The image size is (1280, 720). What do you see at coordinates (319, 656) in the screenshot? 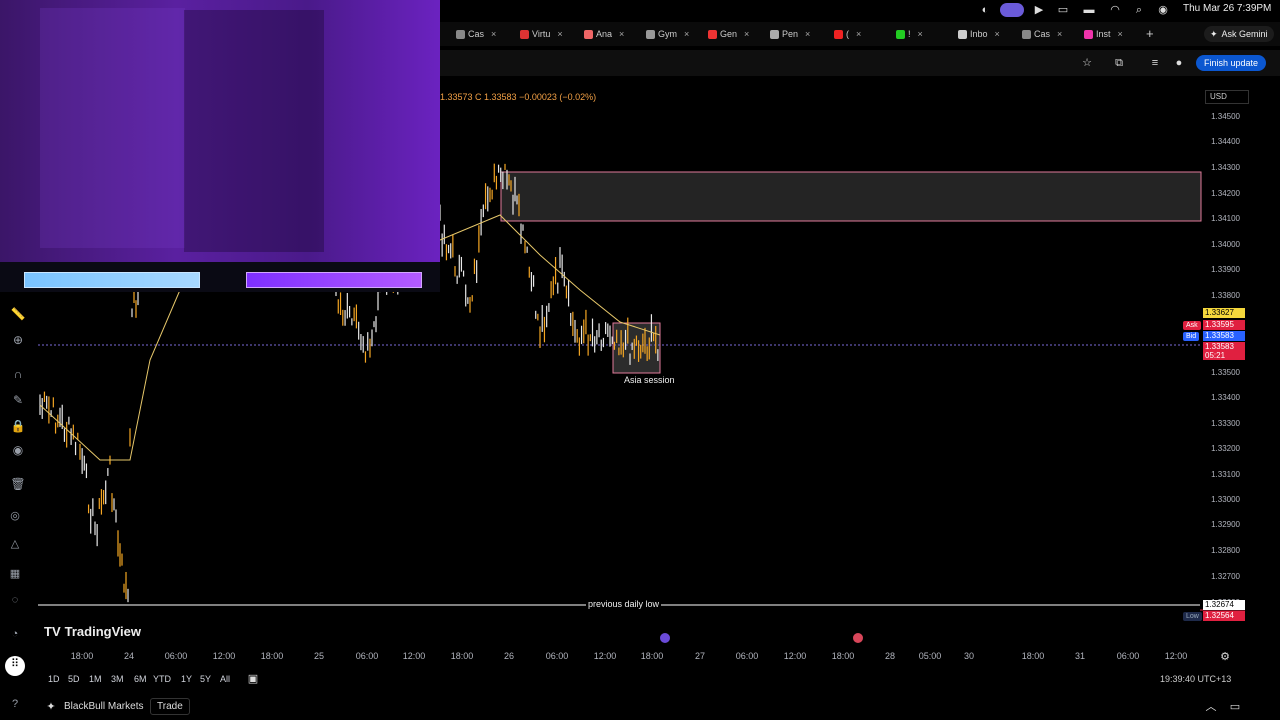
I see `time-tick-label: 25` at bounding box center [319, 656].